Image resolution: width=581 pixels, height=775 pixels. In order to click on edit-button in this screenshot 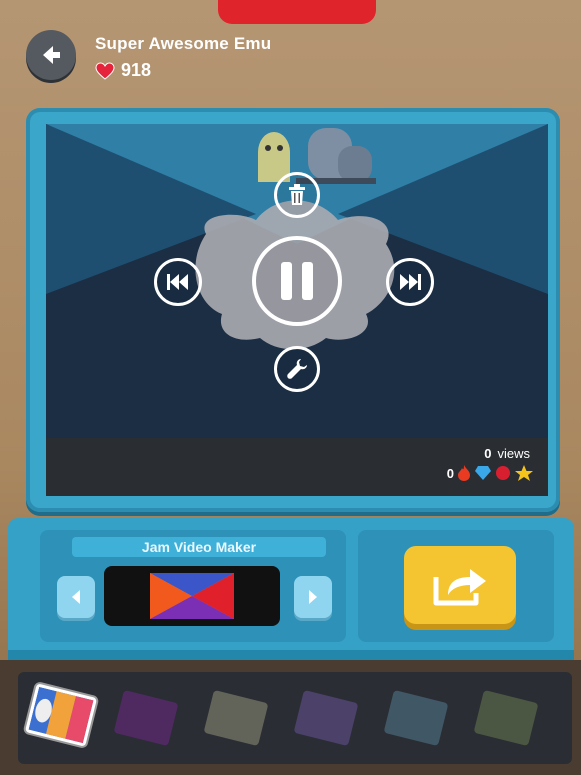, I will do `click(297, 369)`.